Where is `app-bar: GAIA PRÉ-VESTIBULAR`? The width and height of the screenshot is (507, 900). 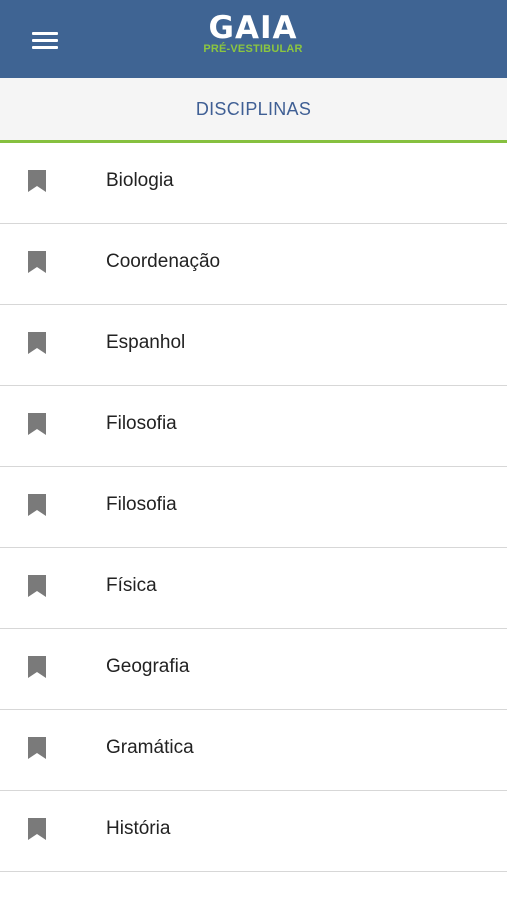 app-bar: GAIA PRÉ-VESTIBULAR is located at coordinates (253, 39).